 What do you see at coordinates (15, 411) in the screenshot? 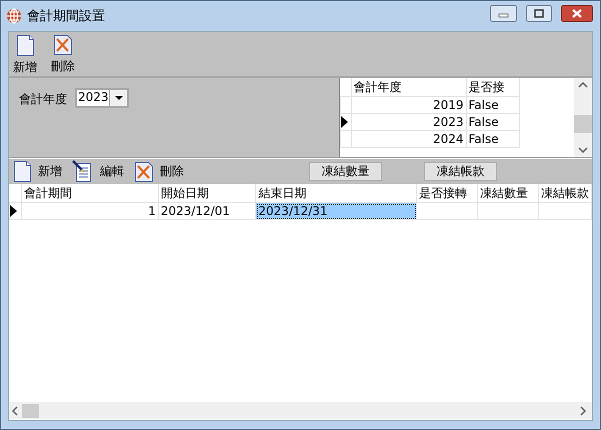
I see `scroll-left-icon` at bounding box center [15, 411].